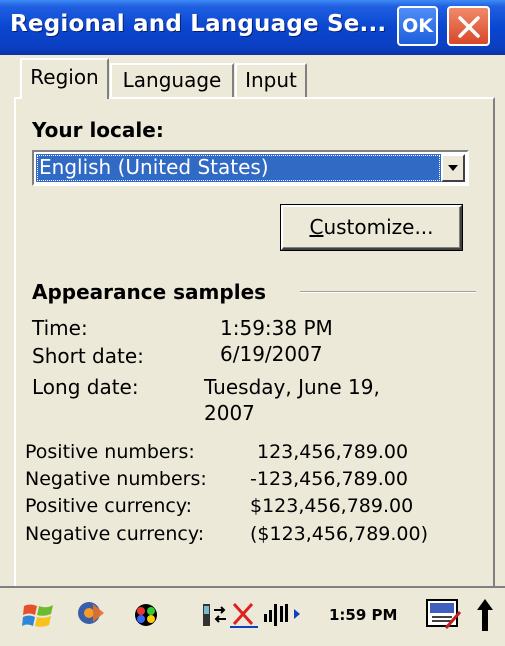 Image resolution: width=505 pixels, height=646 pixels. Describe the element at coordinates (417, 26) in the screenshot. I see `ok-button: OK` at that location.